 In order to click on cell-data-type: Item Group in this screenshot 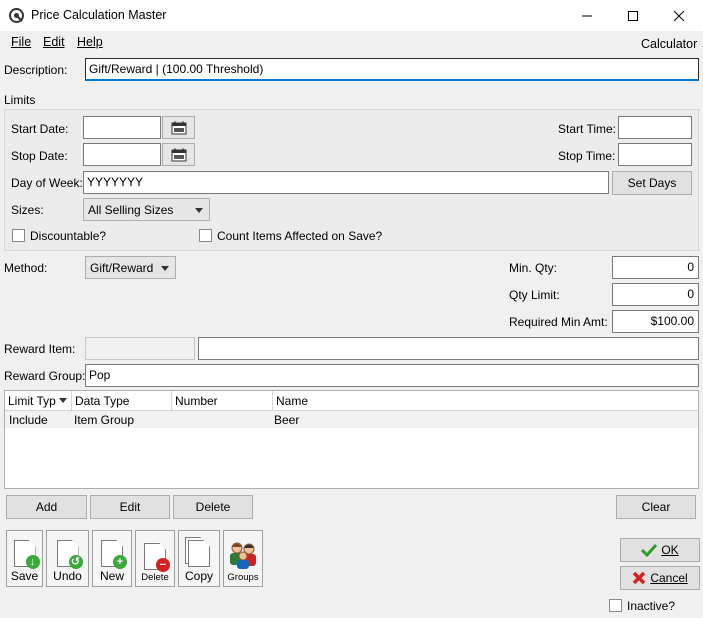, I will do `click(104, 420)`.